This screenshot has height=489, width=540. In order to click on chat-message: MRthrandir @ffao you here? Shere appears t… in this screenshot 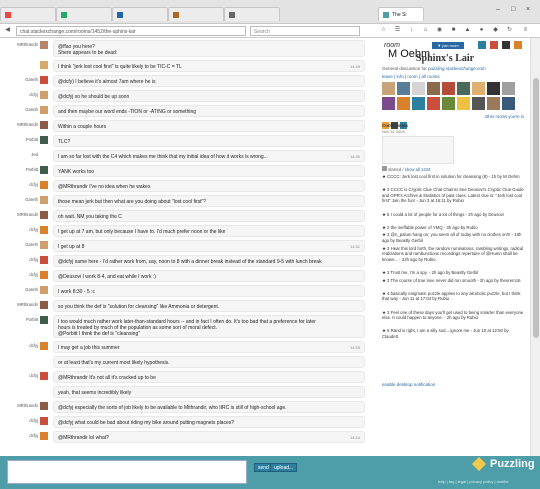, I will do `click(188, 48)`.